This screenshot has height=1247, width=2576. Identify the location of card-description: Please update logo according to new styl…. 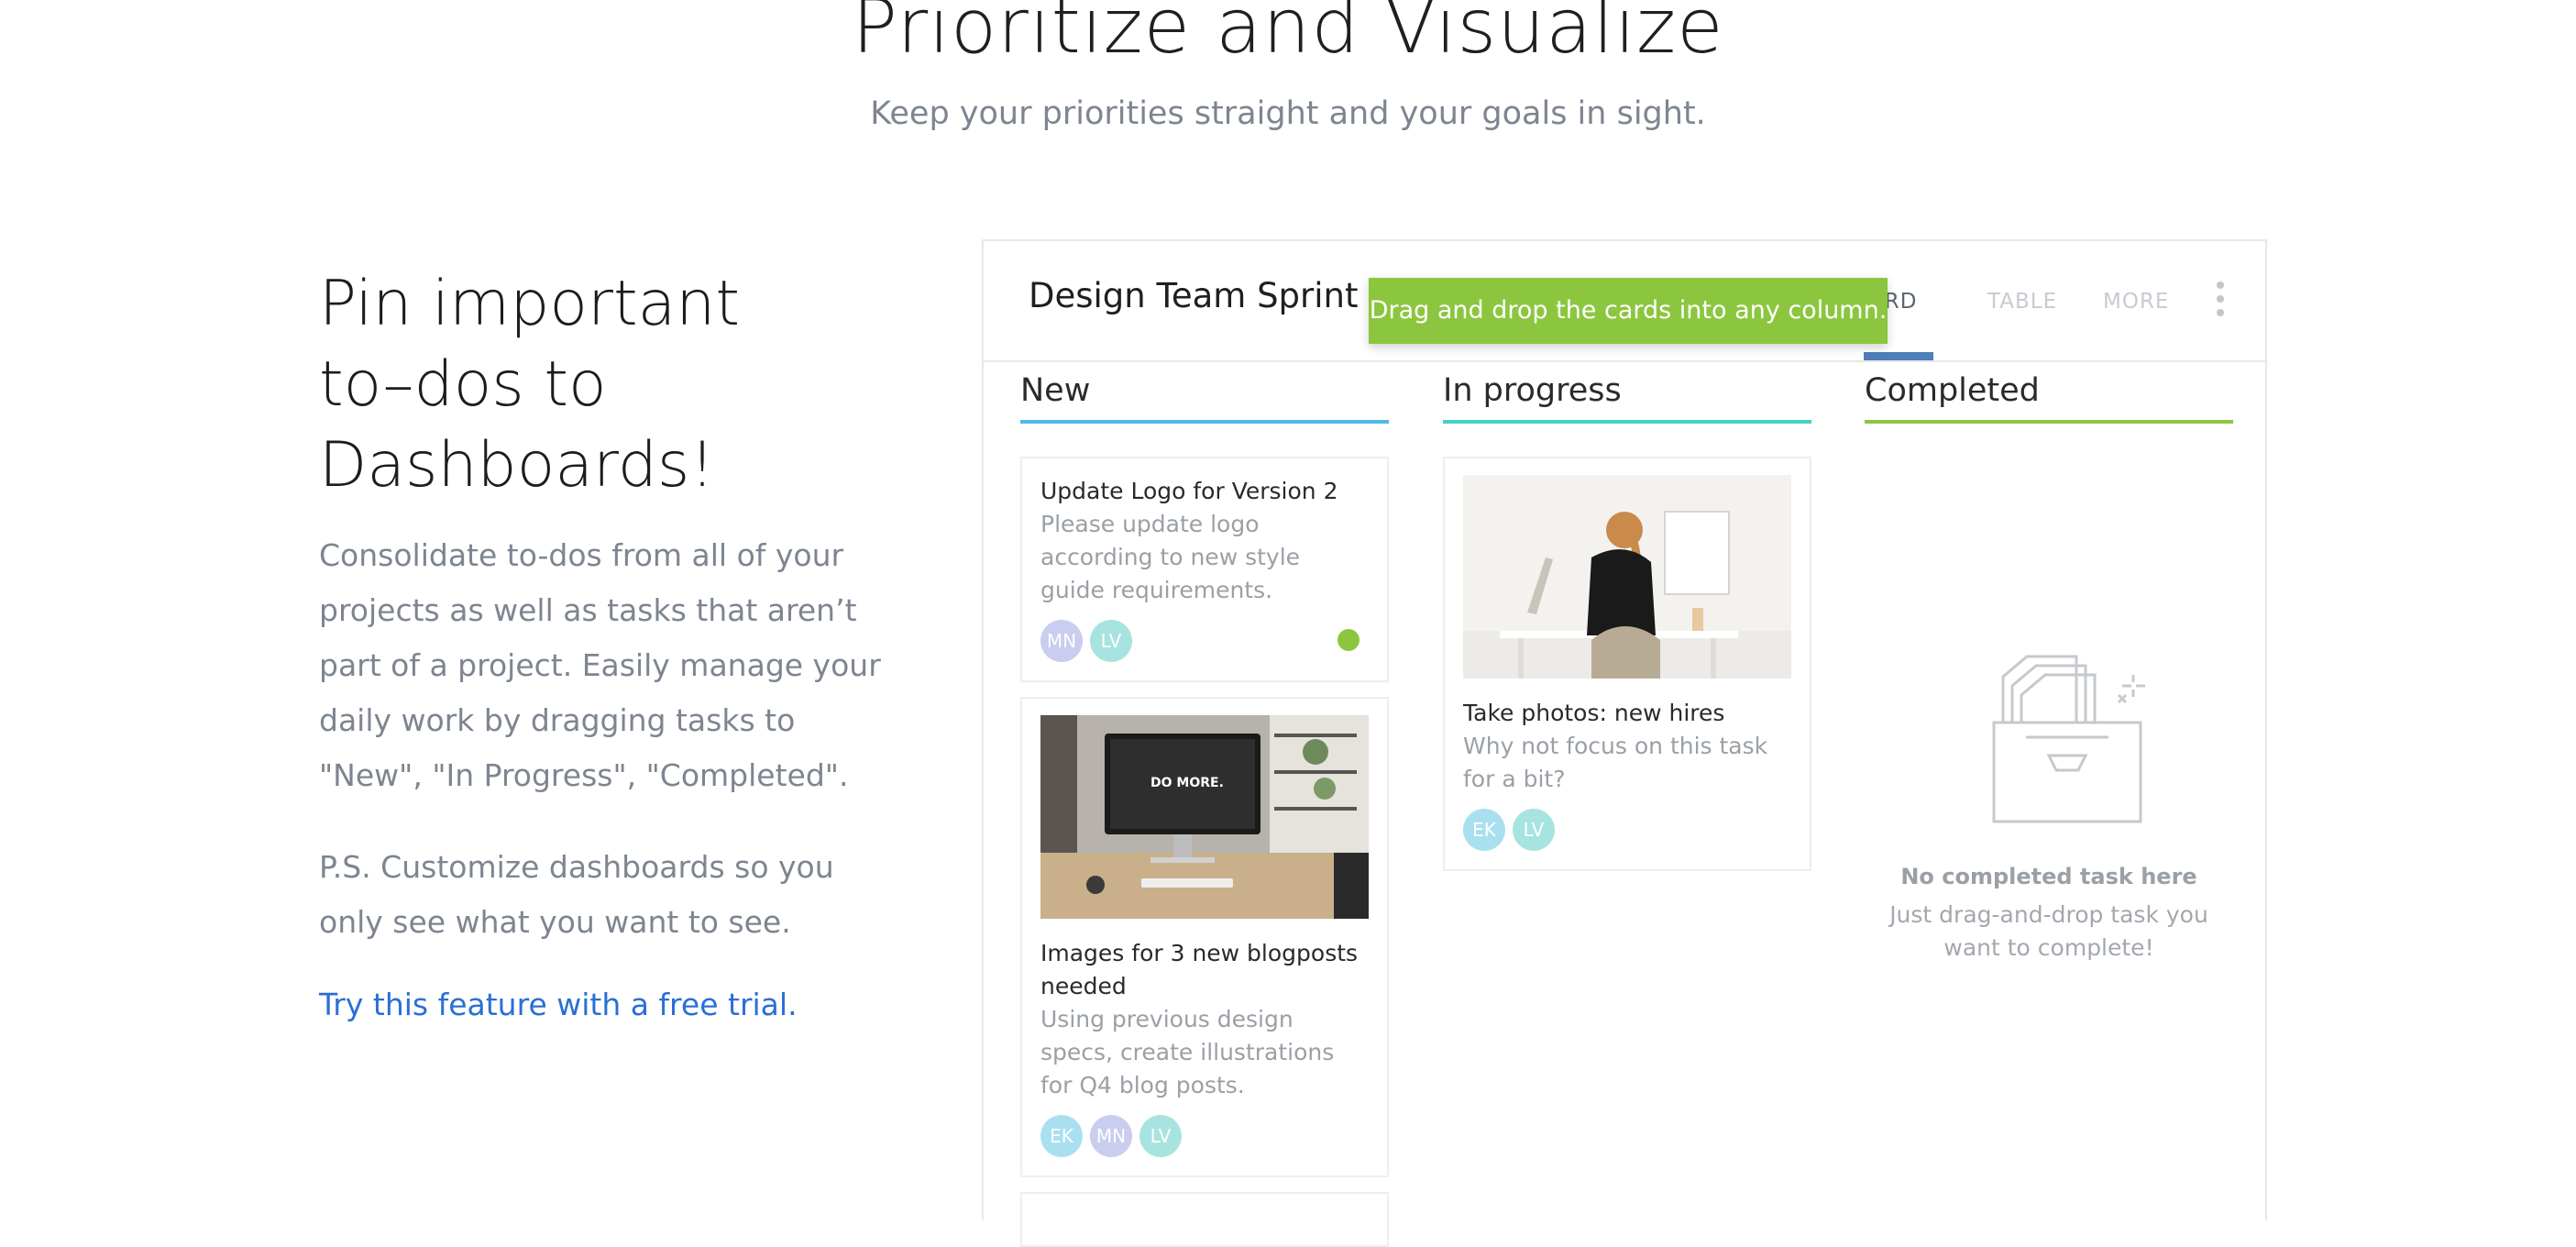
(1171, 557).